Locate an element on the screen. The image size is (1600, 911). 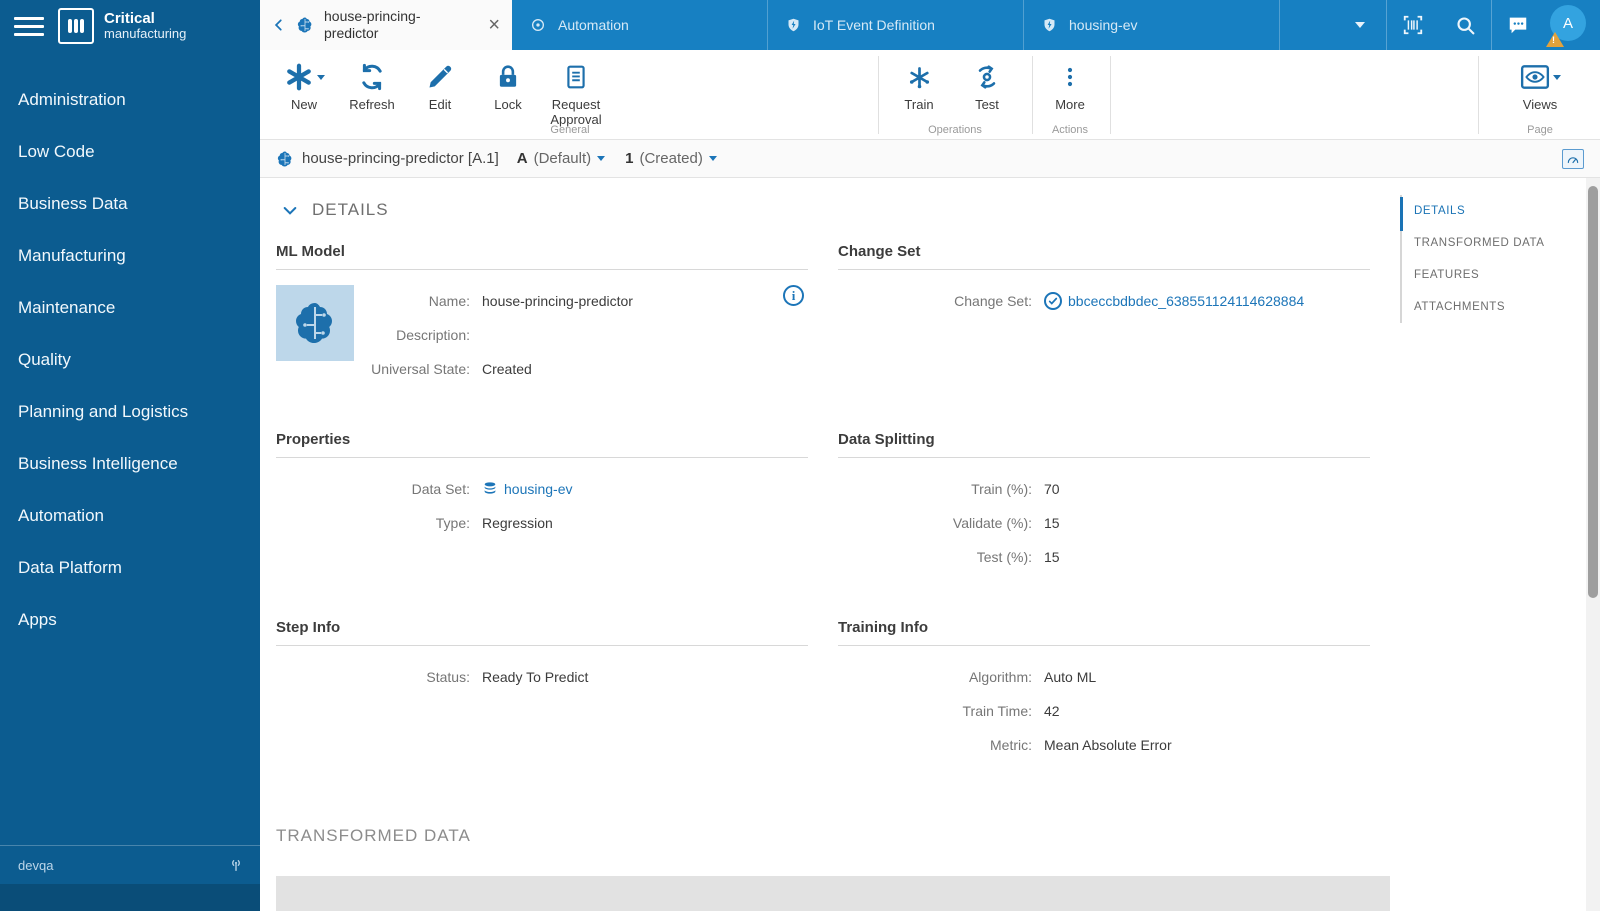
anchor-details: DETAILS is located at coordinates (1475, 213).